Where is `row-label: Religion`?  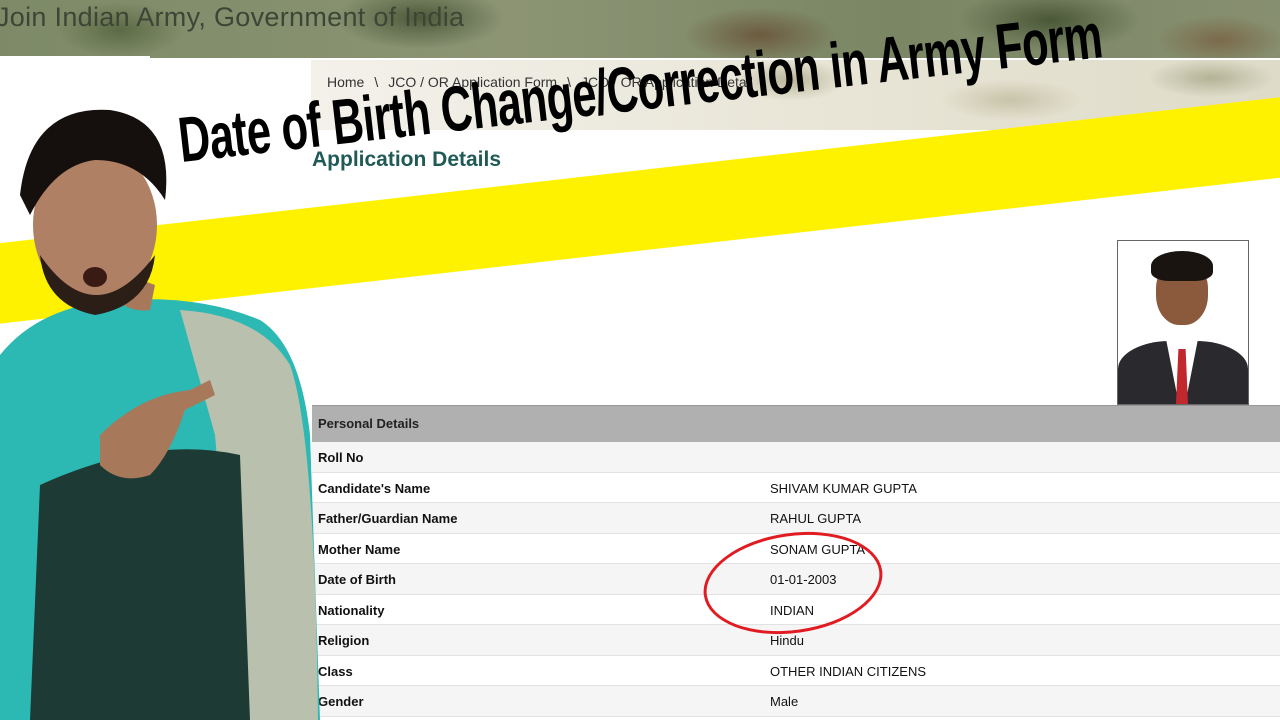 row-label: Religion is located at coordinates (344, 640).